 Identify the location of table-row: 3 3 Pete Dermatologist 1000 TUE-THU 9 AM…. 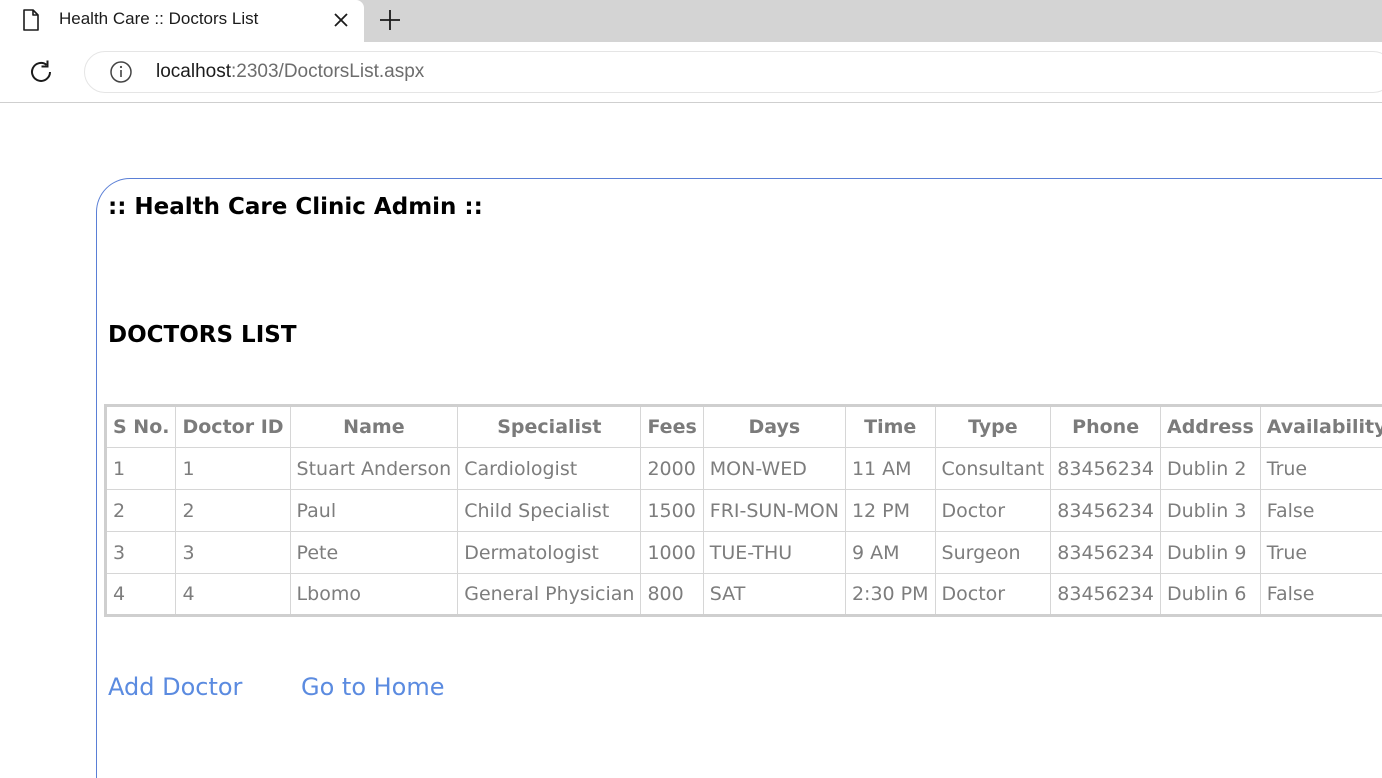
(744, 553).